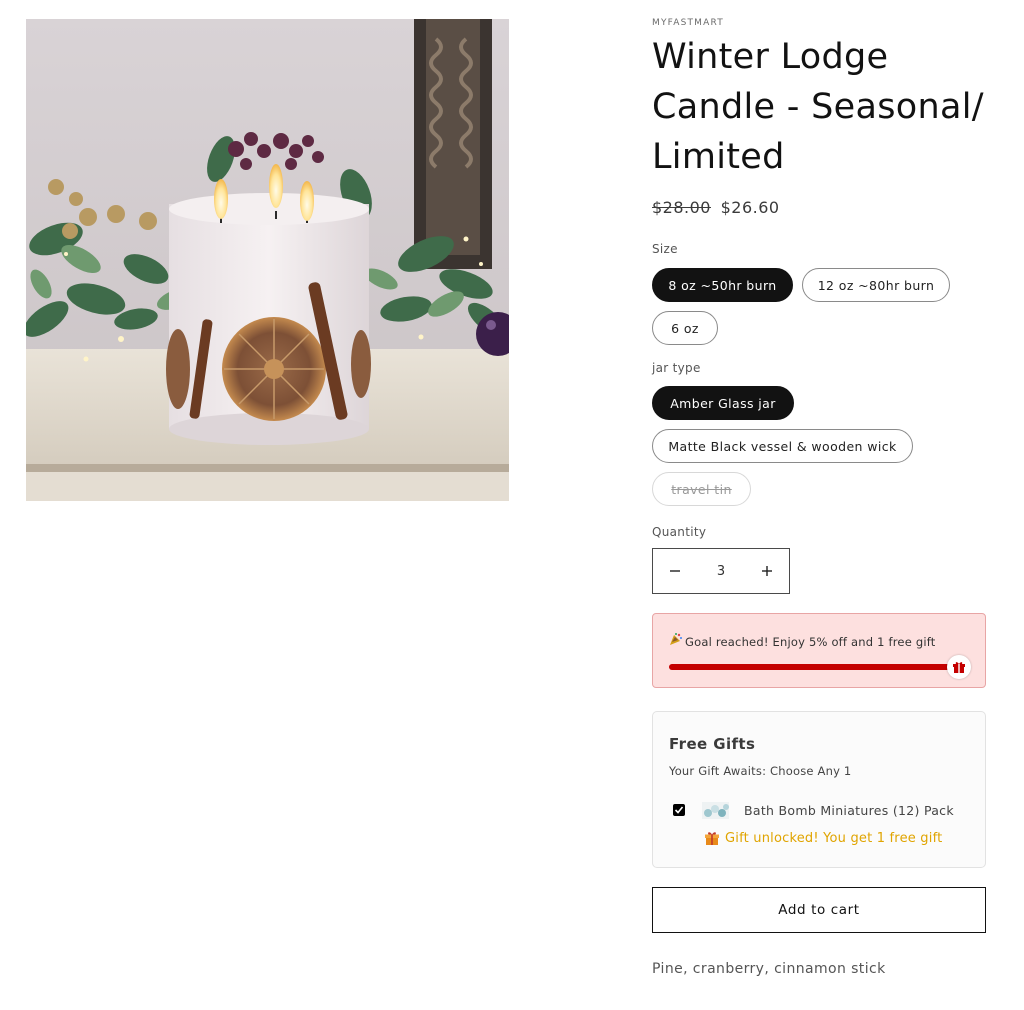  Describe the element at coordinates (834, 838) in the screenshot. I see `gift-unlocked-text: Gift unlocked! You get 1 free gift` at that location.